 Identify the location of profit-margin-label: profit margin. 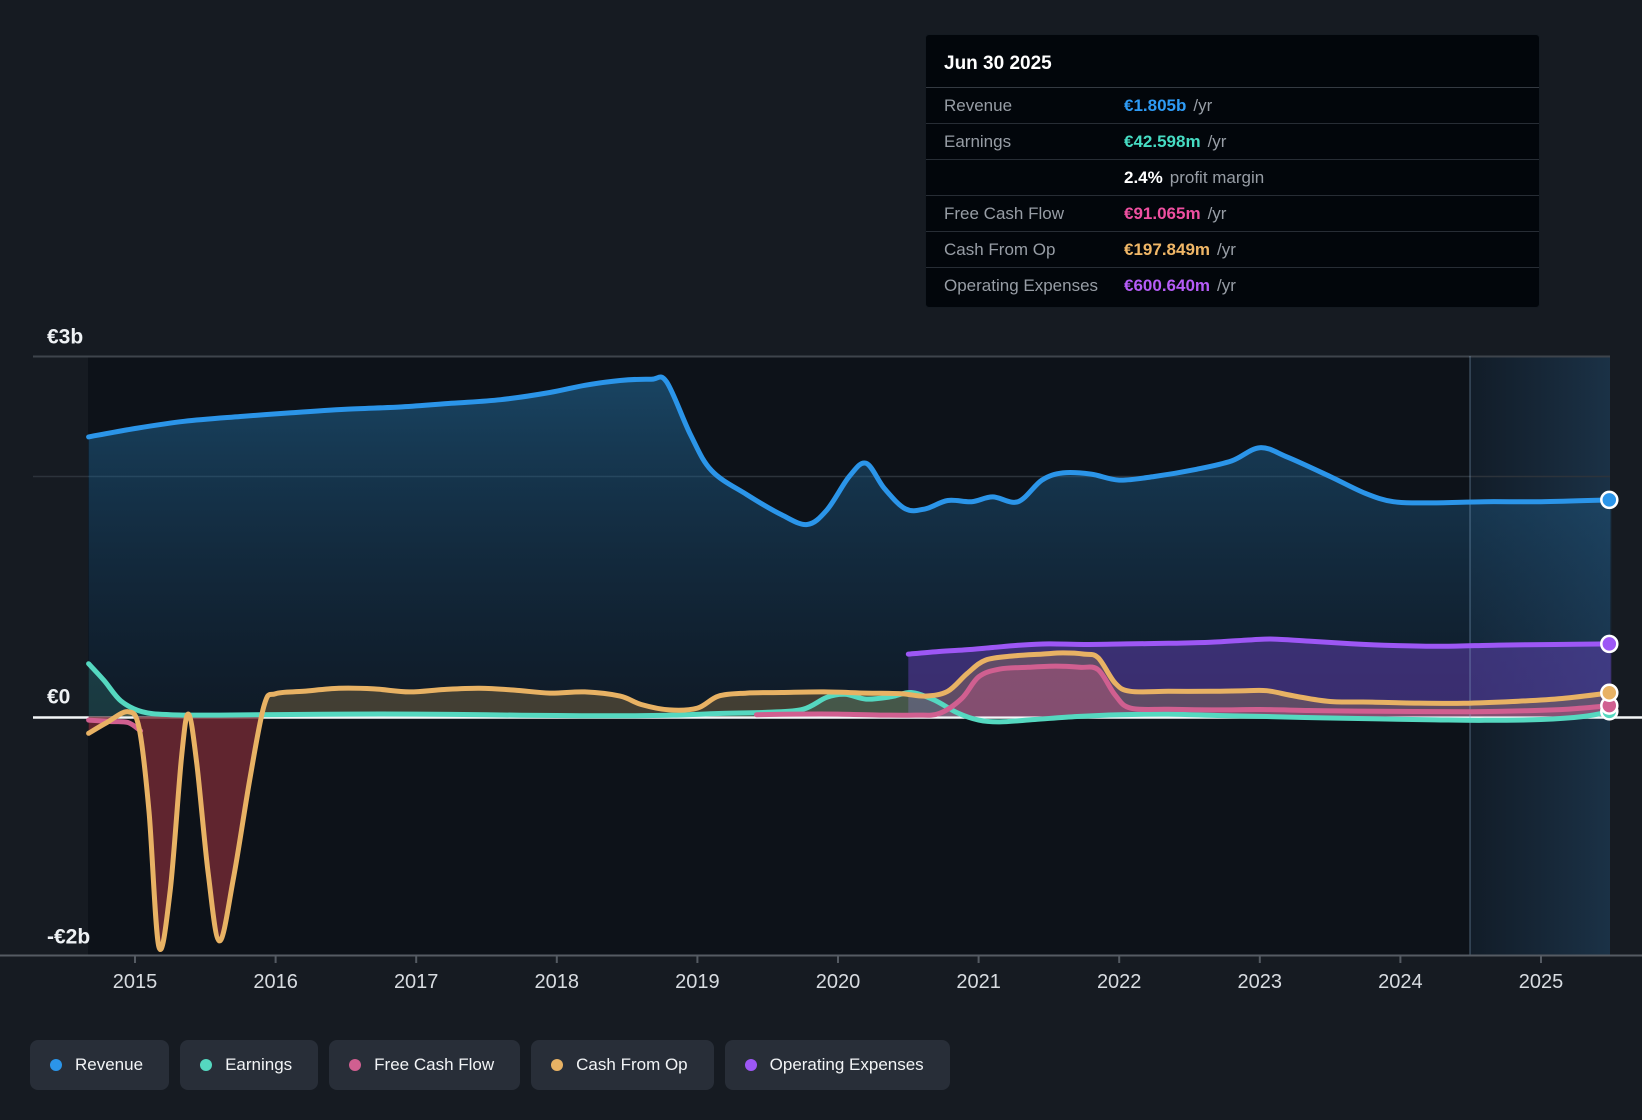
(1217, 177).